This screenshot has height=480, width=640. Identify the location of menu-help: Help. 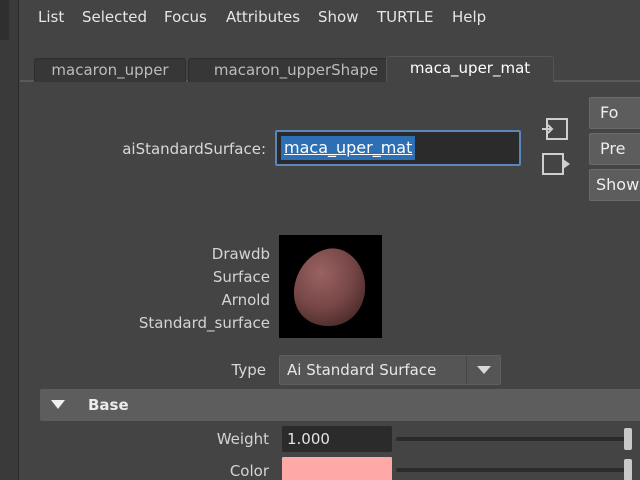
(469, 17).